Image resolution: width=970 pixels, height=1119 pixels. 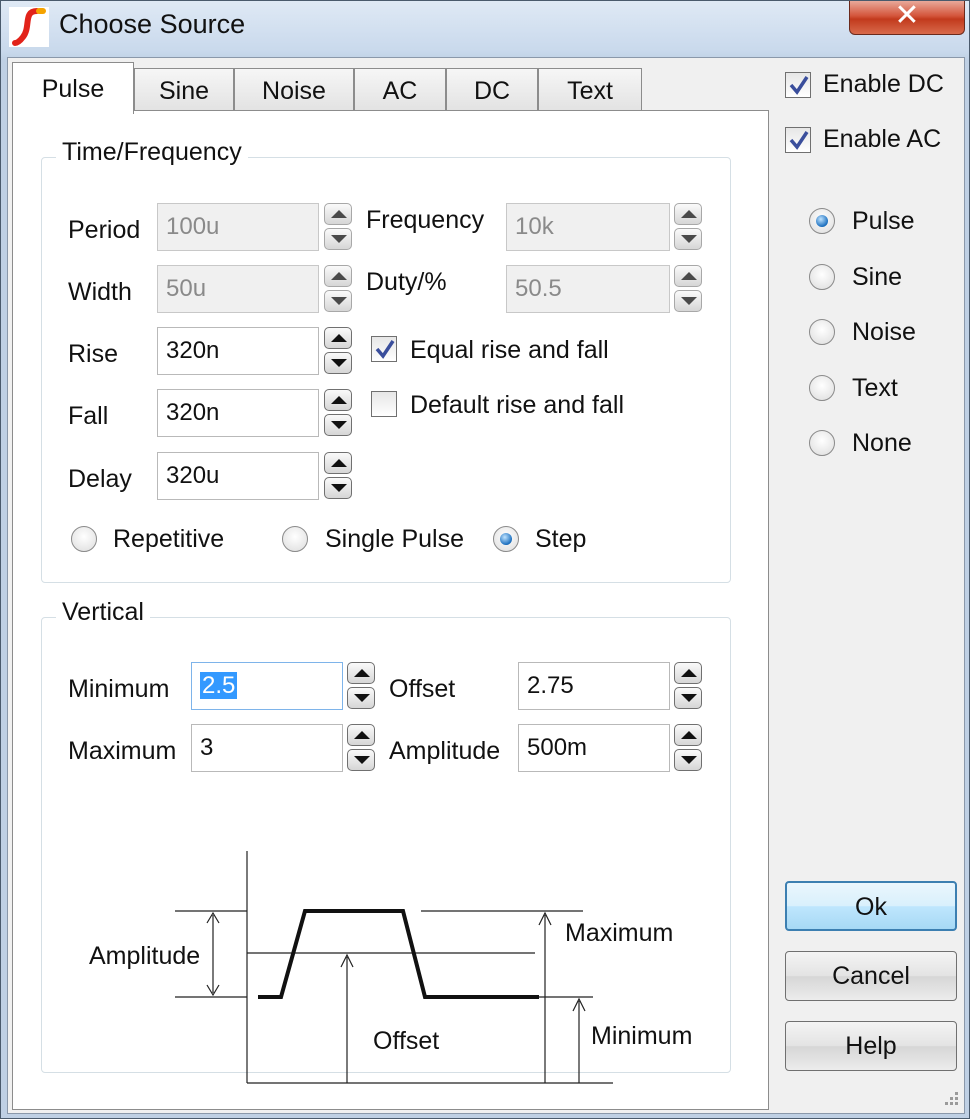 What do you see at coordinates (588, 289) in the screenshot?
I see `duty-field: 50.5` at bounding box center [588, 289].